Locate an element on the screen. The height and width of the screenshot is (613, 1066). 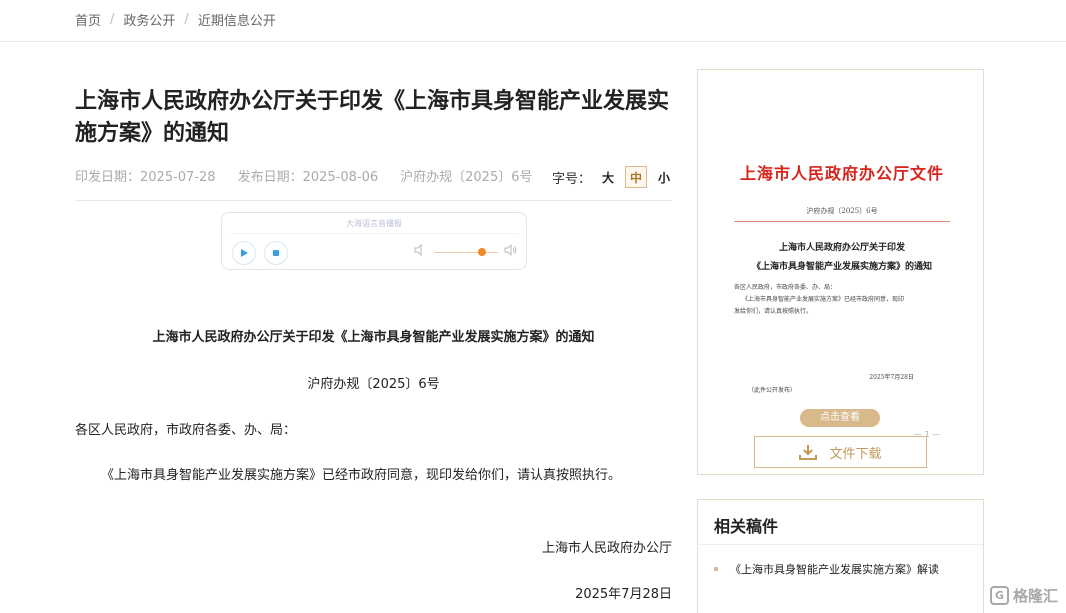
font-size-selector: 字号： 大 中 小 is located at coordinates (613, 177).